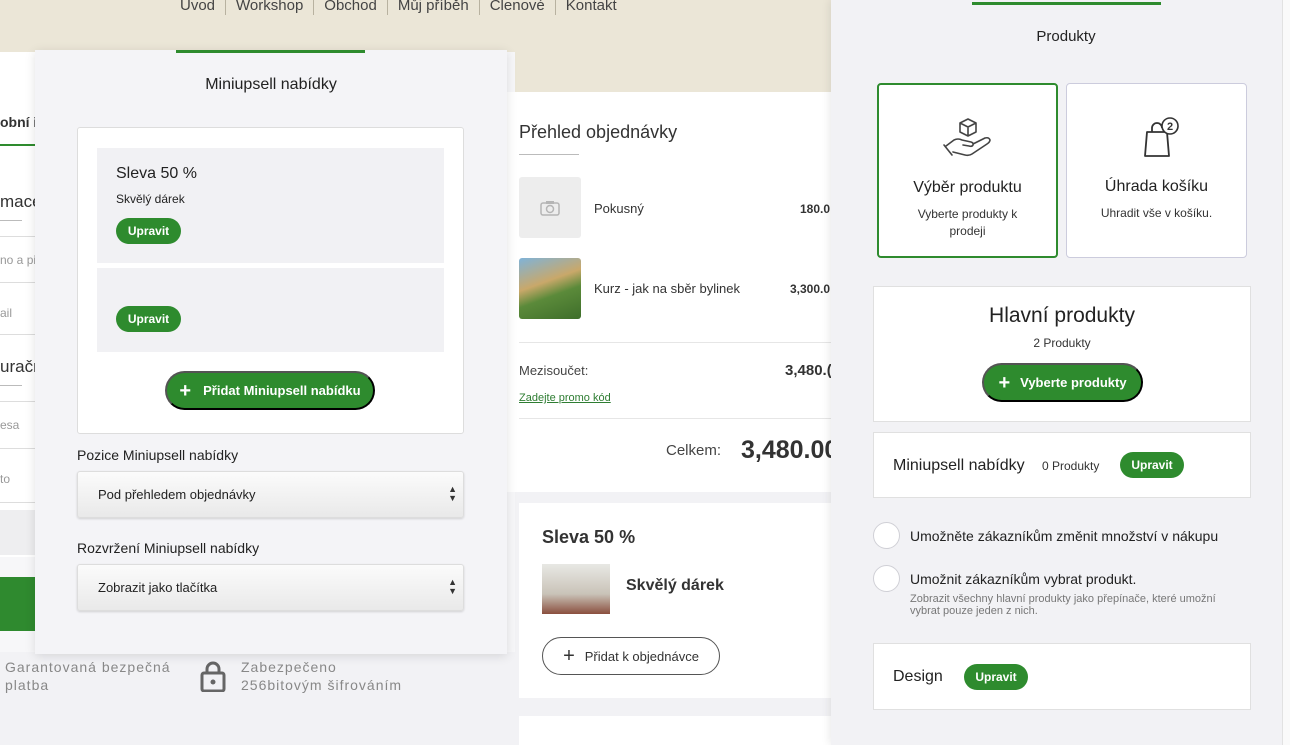 The height and width of the screenshot is (745, 1290). I want to click on nav-link-uvod: Úvod, so click(202, 7).